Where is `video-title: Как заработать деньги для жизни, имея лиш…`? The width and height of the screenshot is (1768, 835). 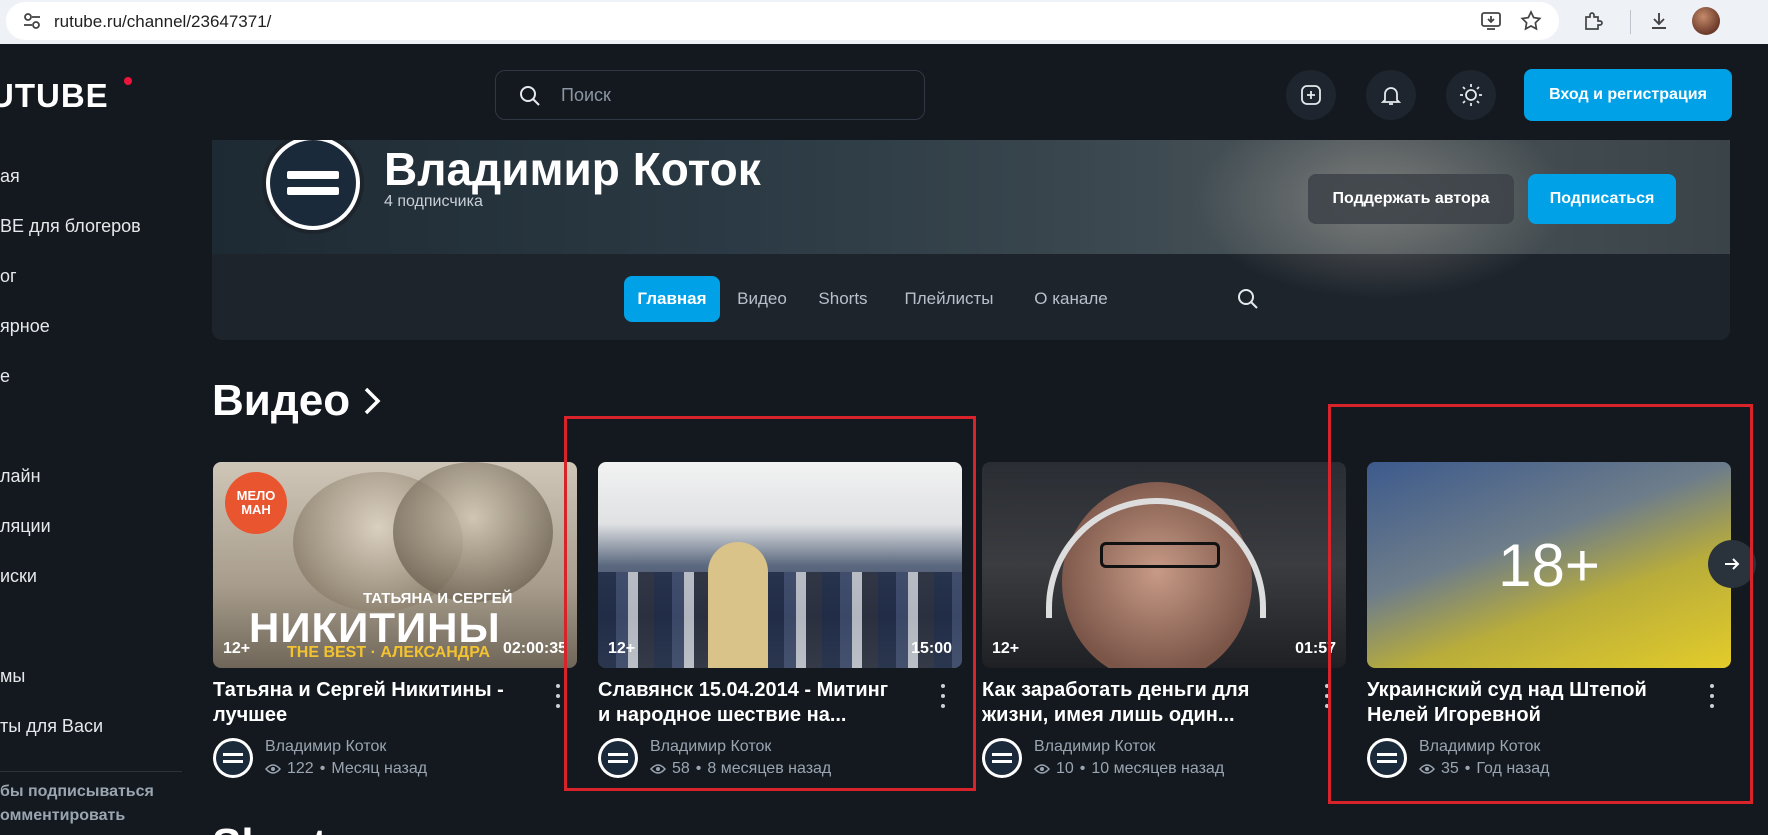
video-title: Как заработать деньги для жизни, имея лиш… is located at coordinates (1142, 703).